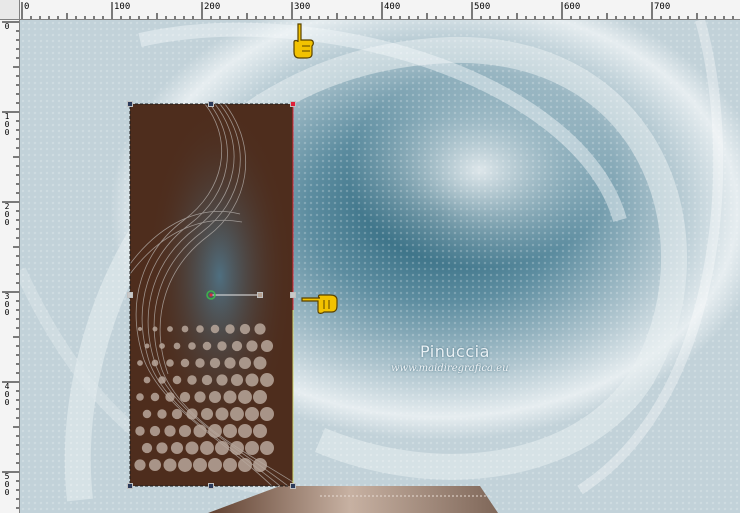  I want to click on ruler-left-label: 100, so click(7, 124).